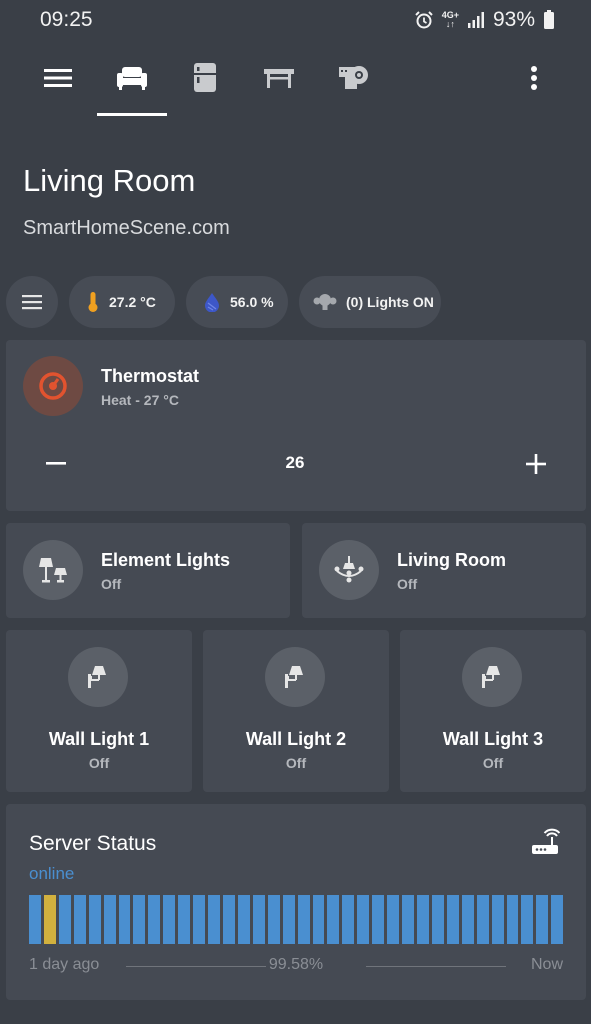 The height and width of the screenshot is (1024, 591). What do you see at coordinates (132, 114) in the screenshot?
I see `active-tab-indicator` at bounding box center [132, 114].